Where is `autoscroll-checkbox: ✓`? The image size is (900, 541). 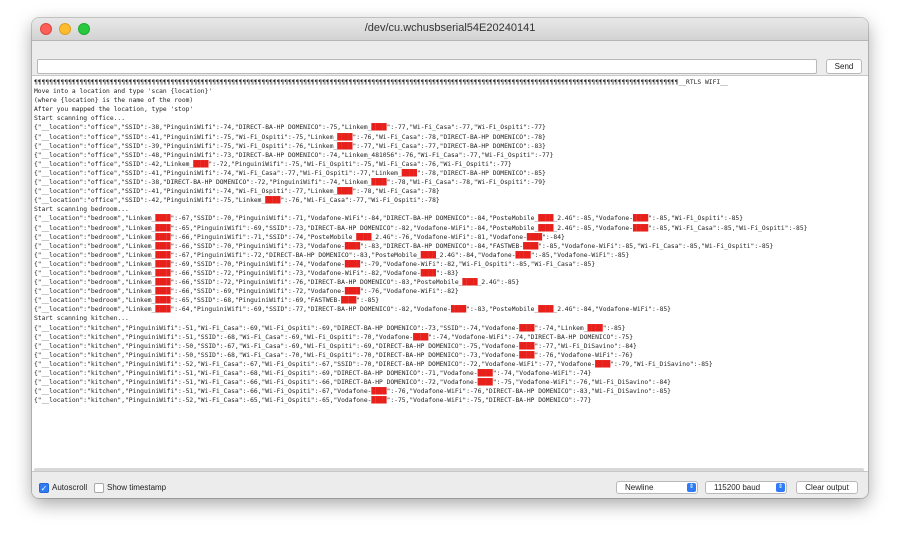 autoscroll-checkbox: ✓ is located at coordinates (44, 488).